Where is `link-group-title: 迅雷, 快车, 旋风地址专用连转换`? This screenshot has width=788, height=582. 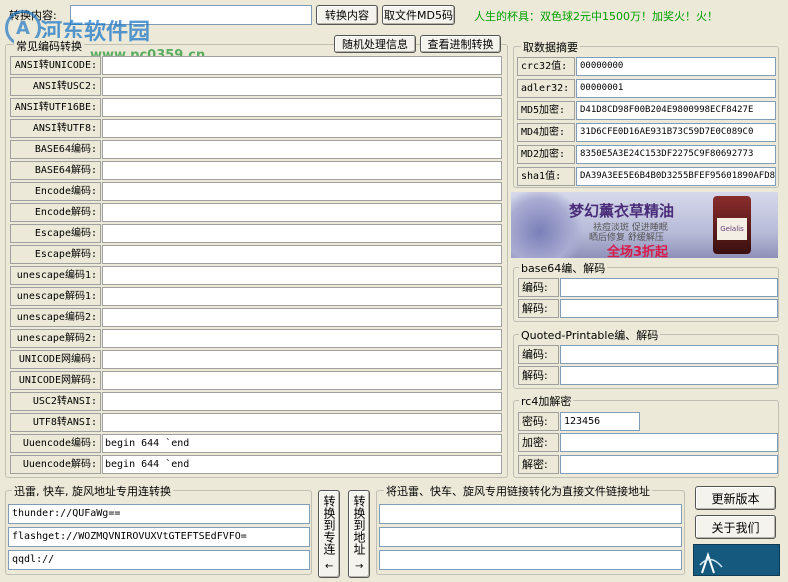 link-group-title: 迅雷, 快车, 旋风地址专用连转换 is located at coordinates (92, 491).